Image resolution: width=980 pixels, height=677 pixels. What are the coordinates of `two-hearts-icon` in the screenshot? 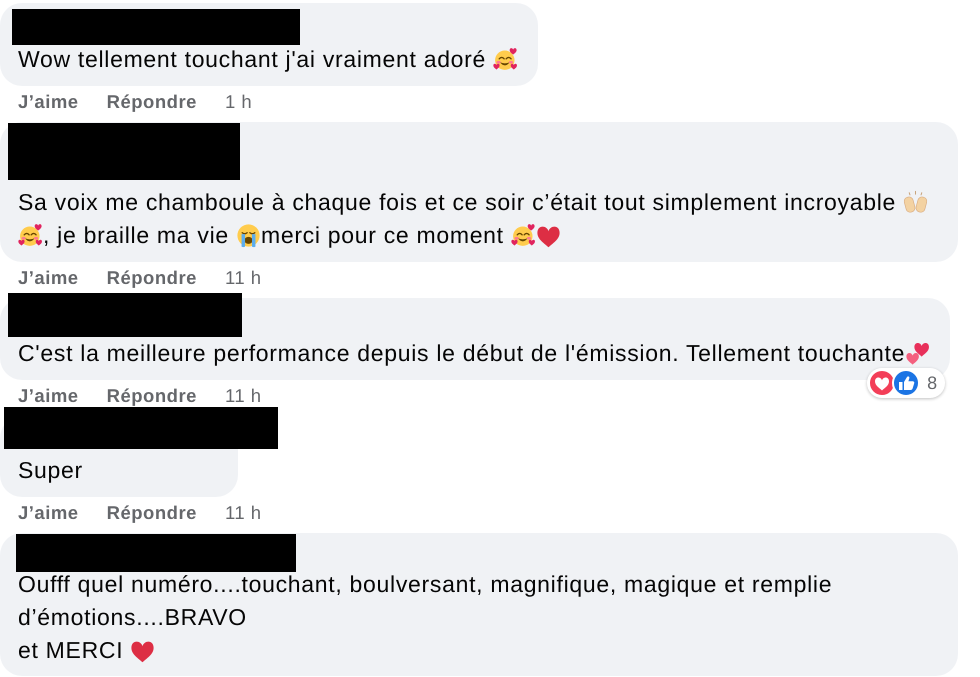 It's located at (917, 353).